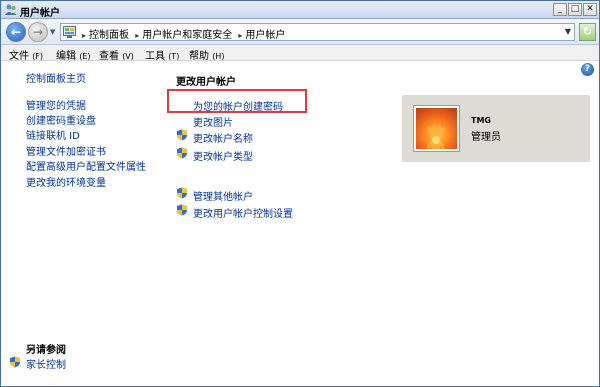 This screenshot has width=600, height=387. I want to click on address-dropdown-icon: ▼, so click(568, 31).